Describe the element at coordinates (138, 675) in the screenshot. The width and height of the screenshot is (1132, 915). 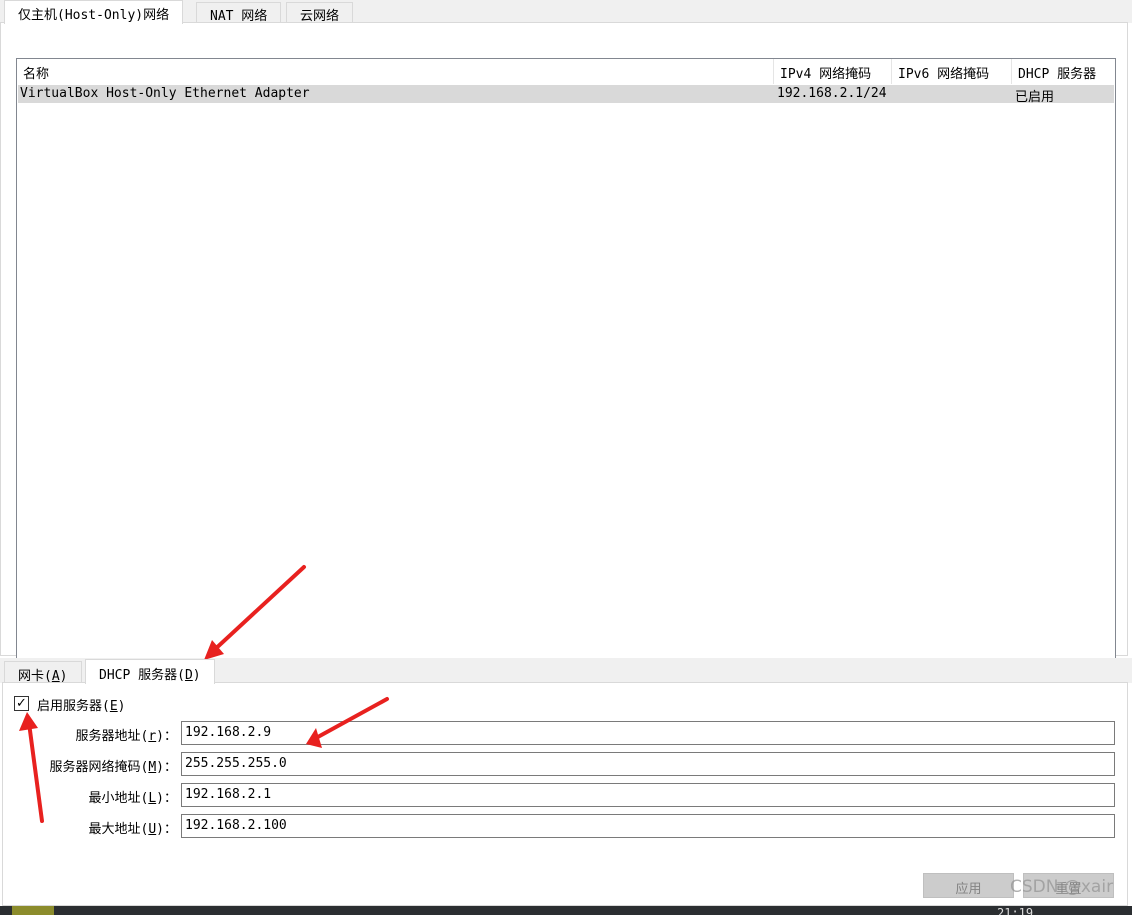
I see `tab-dhcp-label: DHCP 服务器` at that location.